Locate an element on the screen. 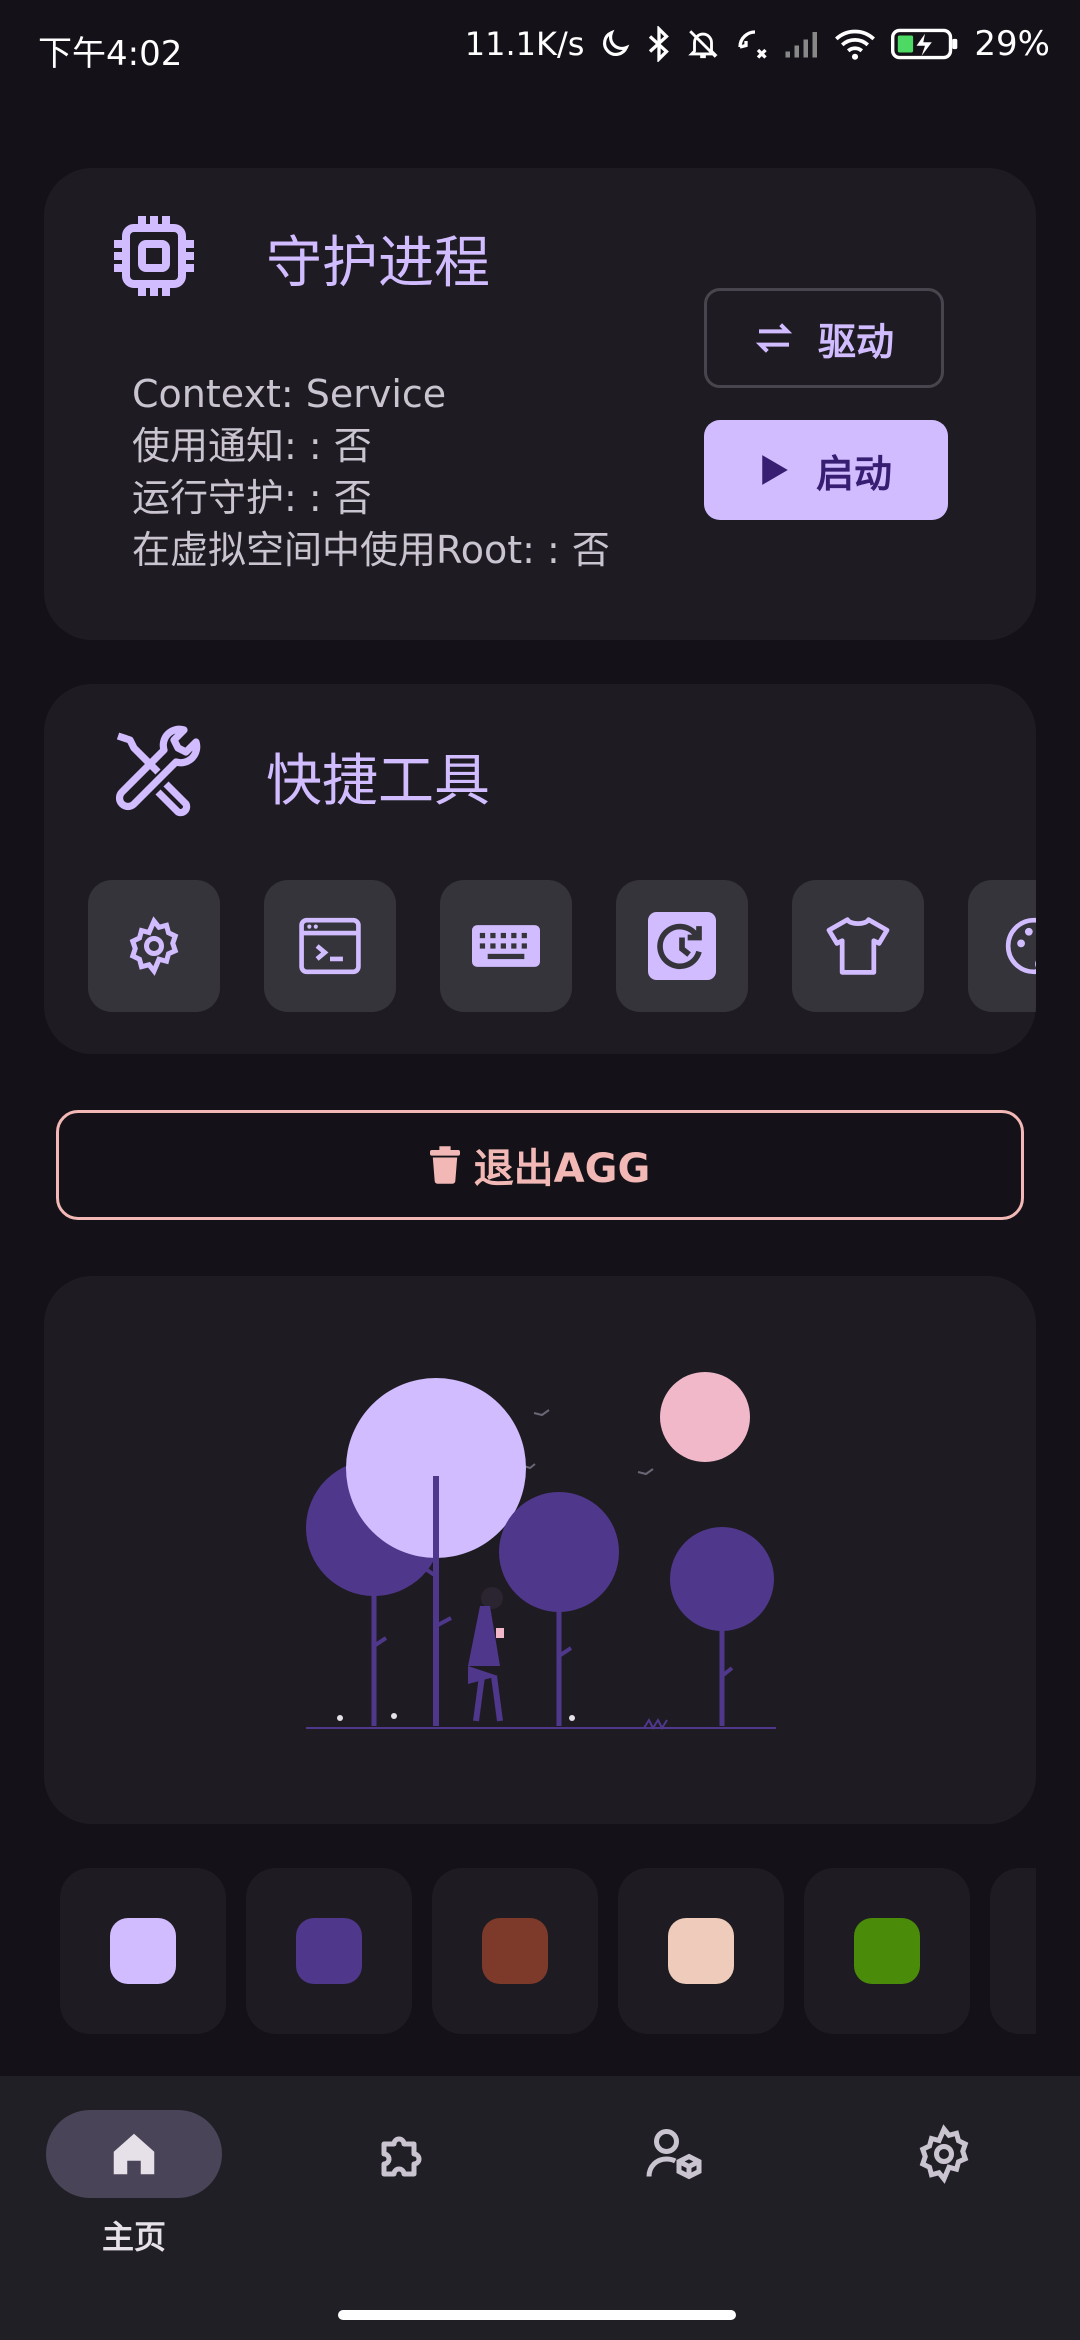 The image size is (1080, 2340). clock-icon is located at coordinates (682, 946).